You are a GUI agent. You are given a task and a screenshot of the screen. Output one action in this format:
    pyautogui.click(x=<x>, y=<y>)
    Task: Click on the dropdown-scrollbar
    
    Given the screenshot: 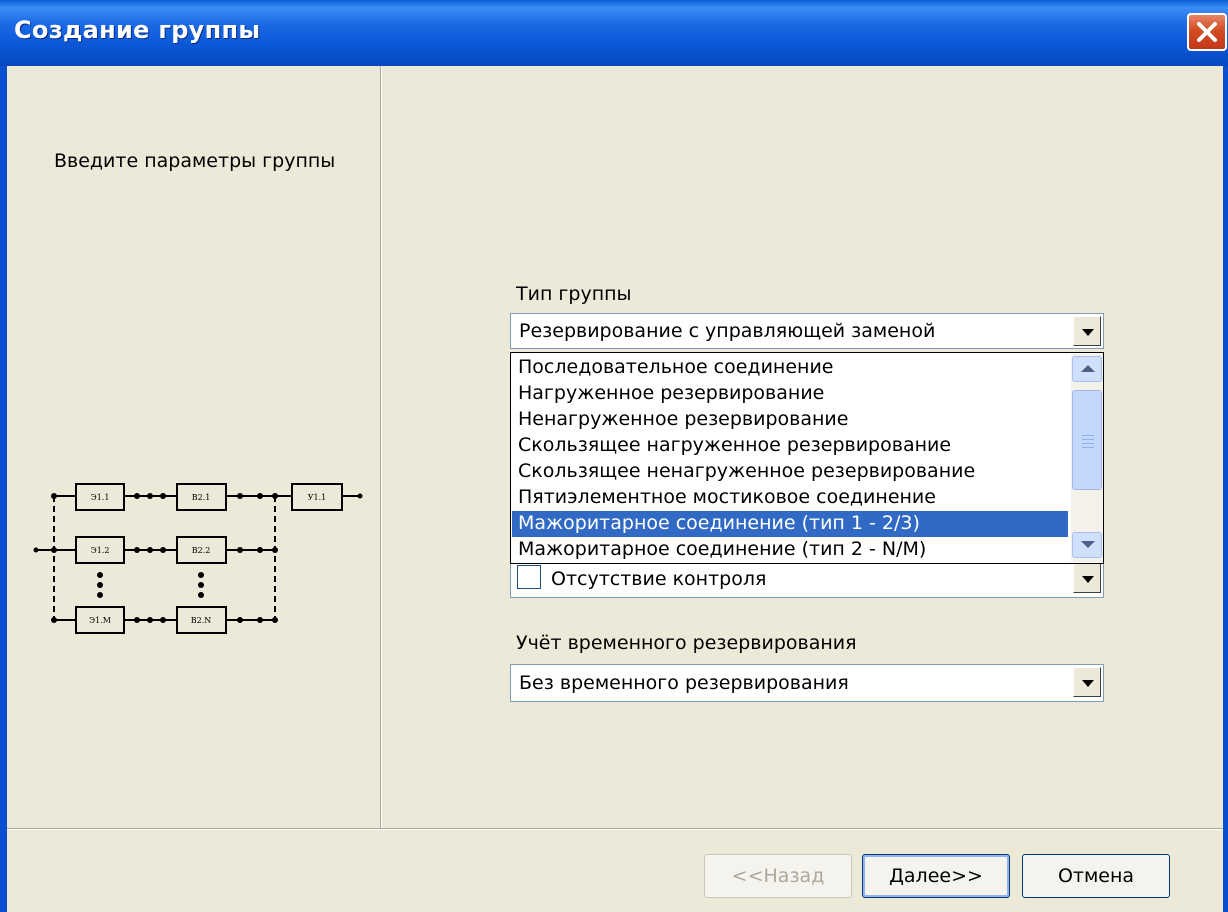 What is the action you would take?
    pyautogui.click(x=1087, y=458)
    